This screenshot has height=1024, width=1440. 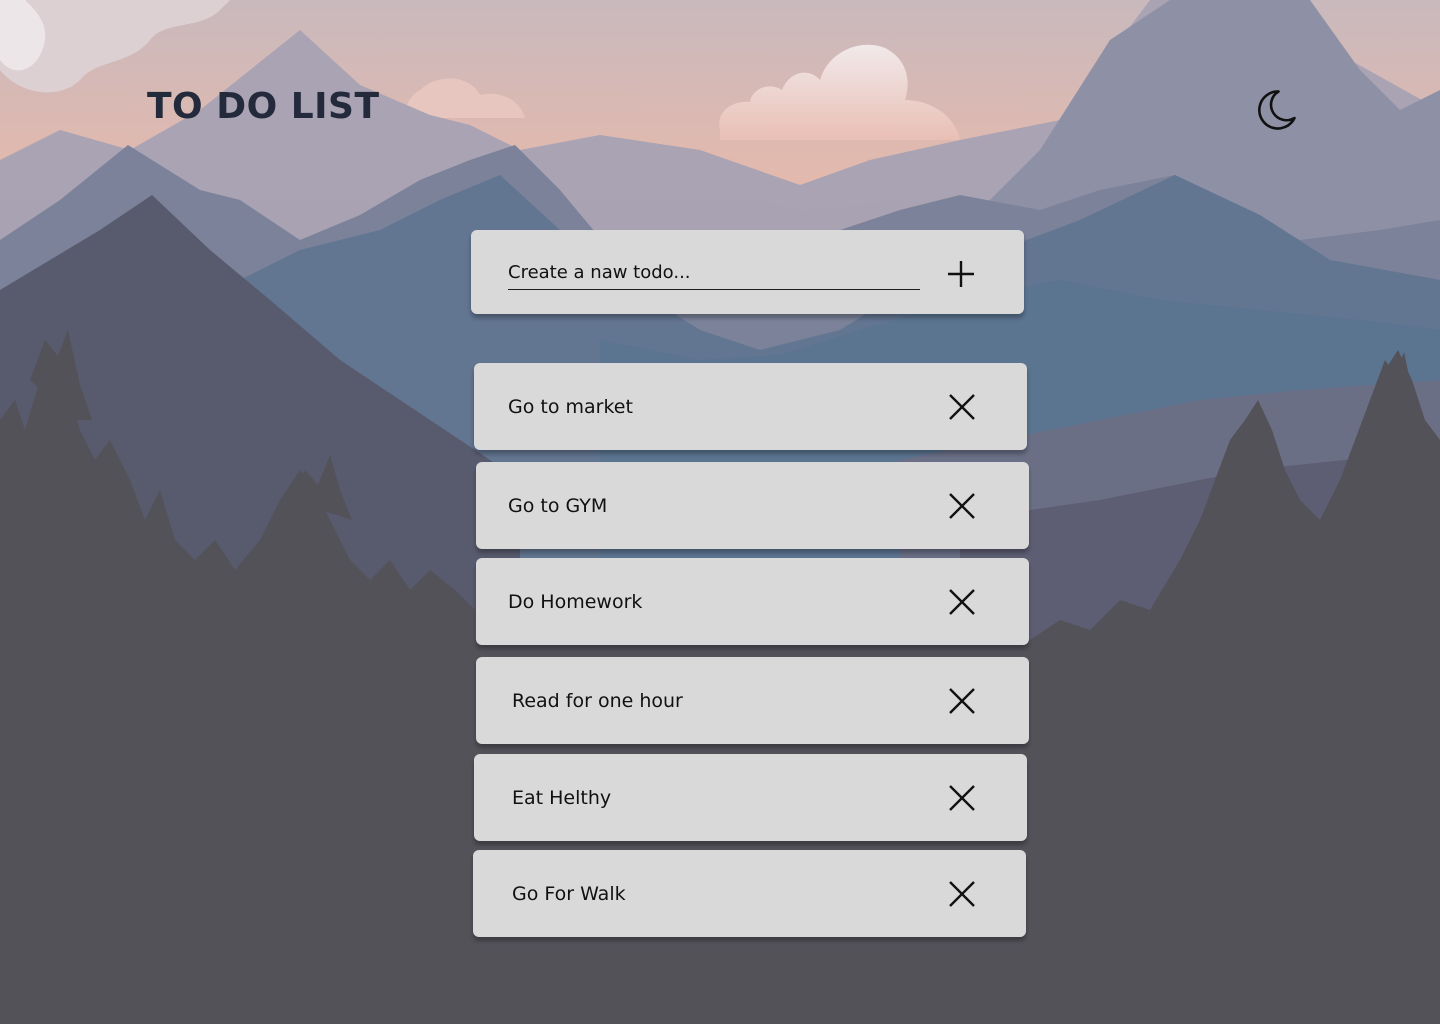 What do you see at coordinates (569, 893) in the screenshot?
I see `todo-label: Go For Walk` at bounding box center [569, 893].